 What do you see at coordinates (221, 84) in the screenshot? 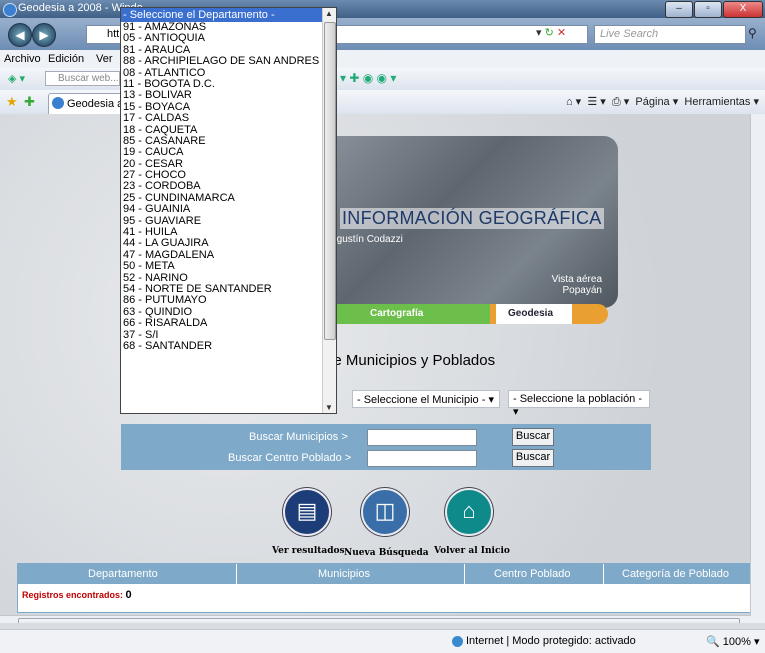
I see `dropdown-option: 11 - BOGOTA D.C.` at bounding box center [221, 84].